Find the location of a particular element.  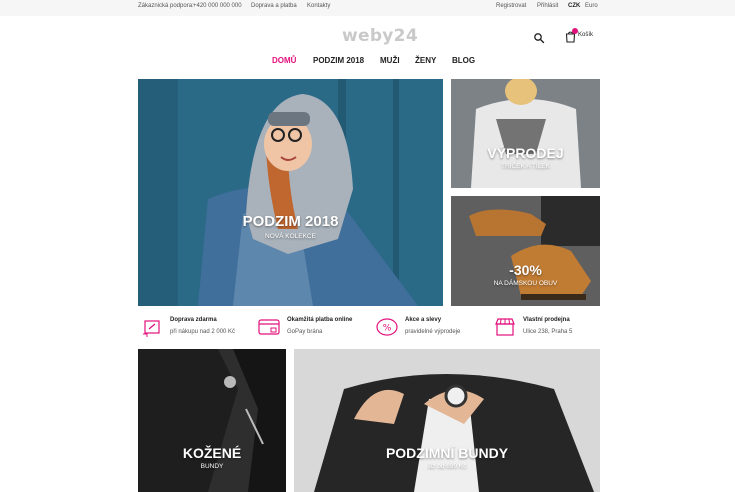

banner-title: -30% is located at coordinates (525, 270).